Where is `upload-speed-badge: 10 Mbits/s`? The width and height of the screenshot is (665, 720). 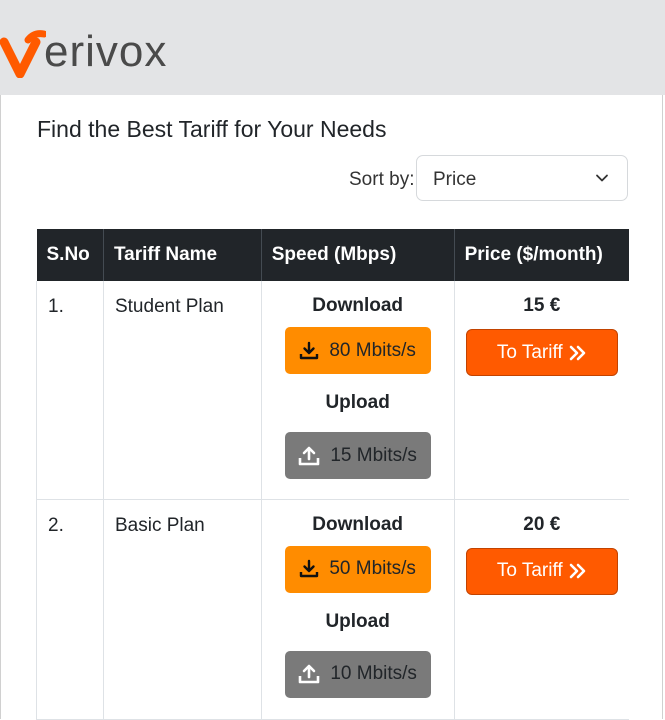
upload-speed-badge: 10 Mbits/s is located at coordinates (357, 674).